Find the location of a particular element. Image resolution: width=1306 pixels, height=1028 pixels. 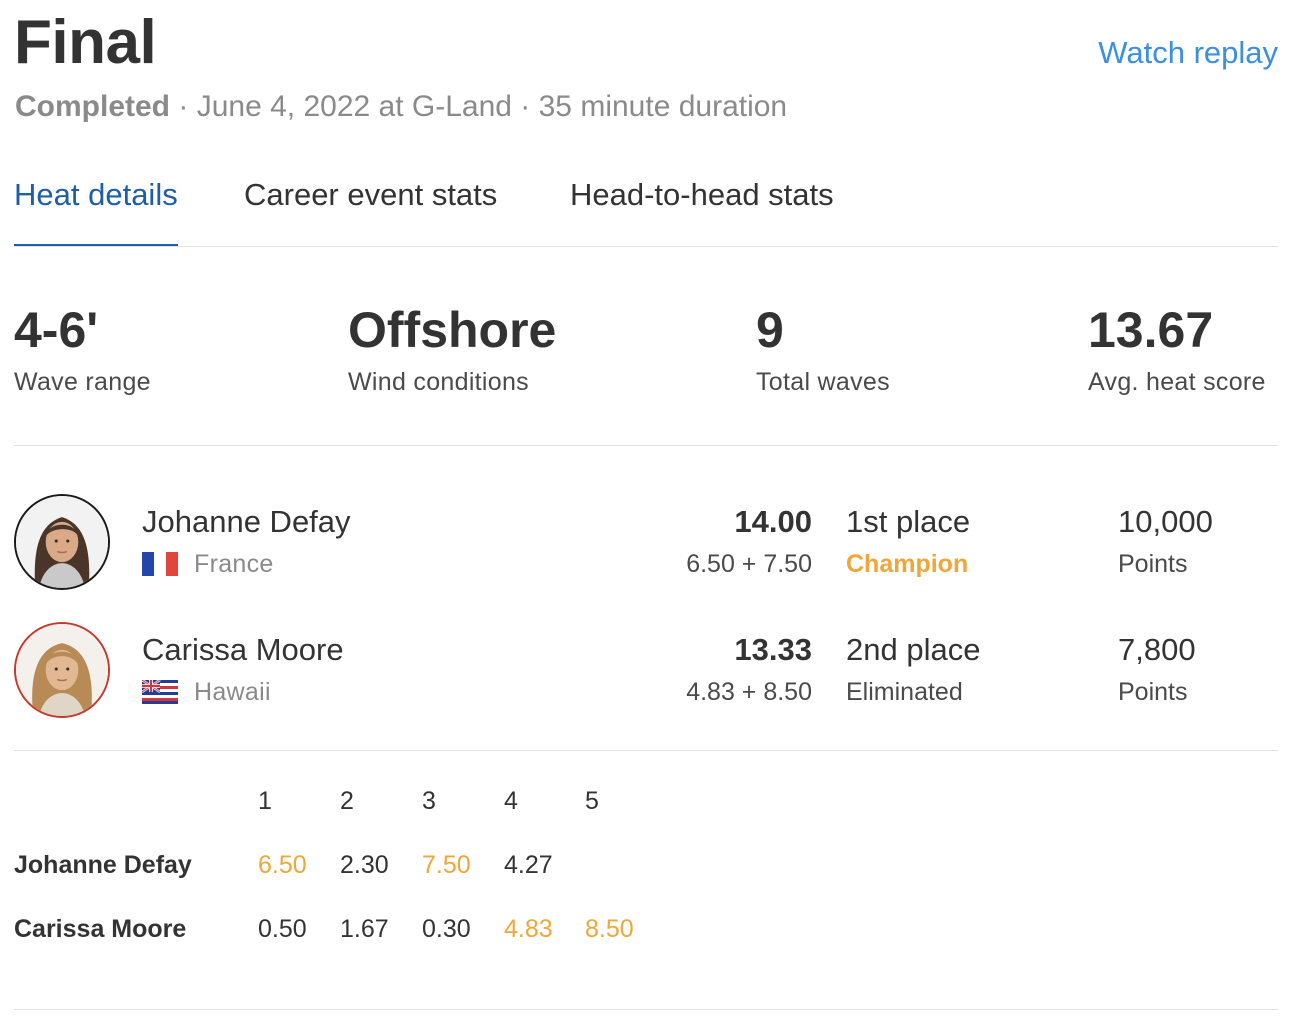

stat-value: 9 is located at coordinates (770, 330).